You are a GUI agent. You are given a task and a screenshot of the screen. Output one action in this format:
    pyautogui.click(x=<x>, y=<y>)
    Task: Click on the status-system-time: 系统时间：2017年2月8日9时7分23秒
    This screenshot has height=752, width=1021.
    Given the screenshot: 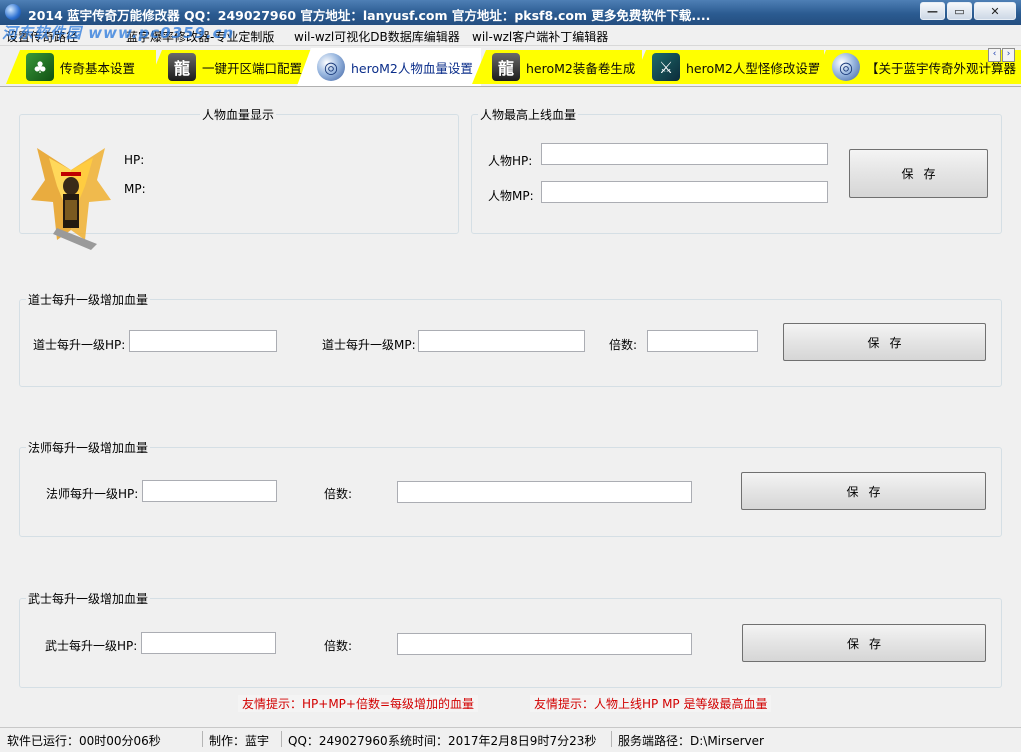 What is the action you would take?
    pyautogui.click(x=492, y=741)
    